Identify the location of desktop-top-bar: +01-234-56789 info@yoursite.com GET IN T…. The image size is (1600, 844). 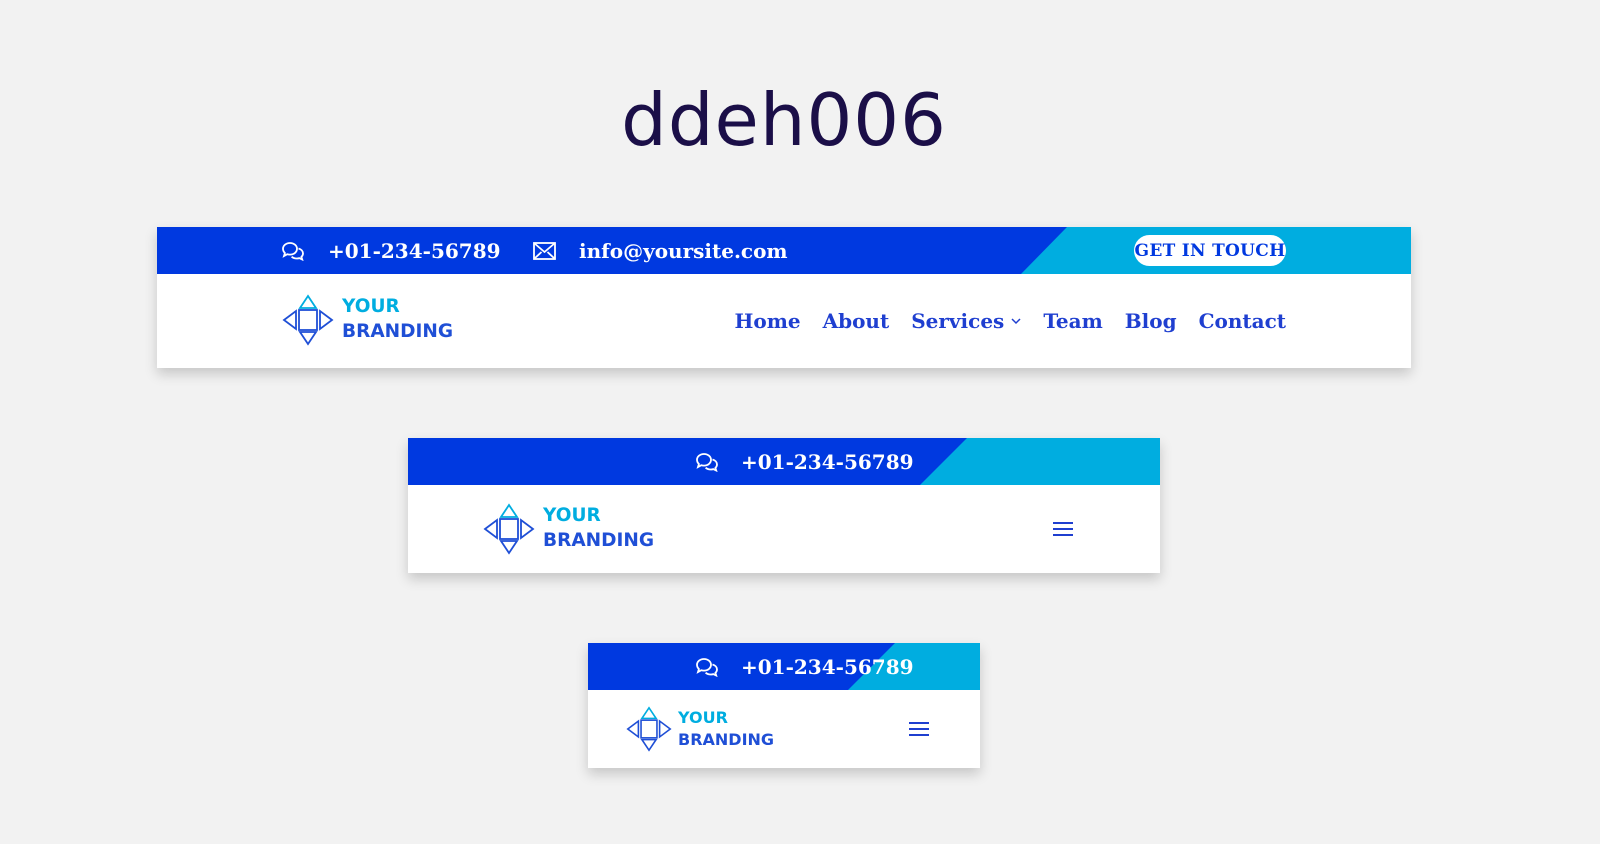
(784, 250).